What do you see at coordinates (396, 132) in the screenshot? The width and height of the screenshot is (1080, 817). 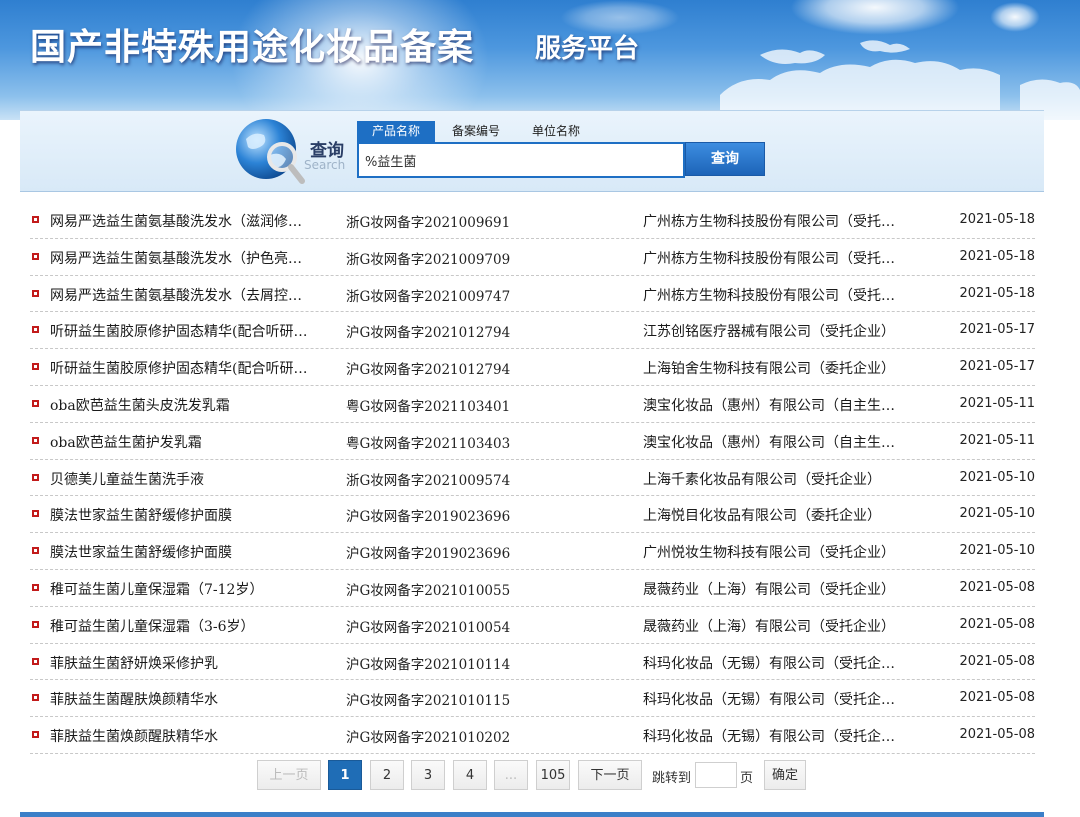 I see `tab-product-name: 产品名称` at bounding box center [396, 132].